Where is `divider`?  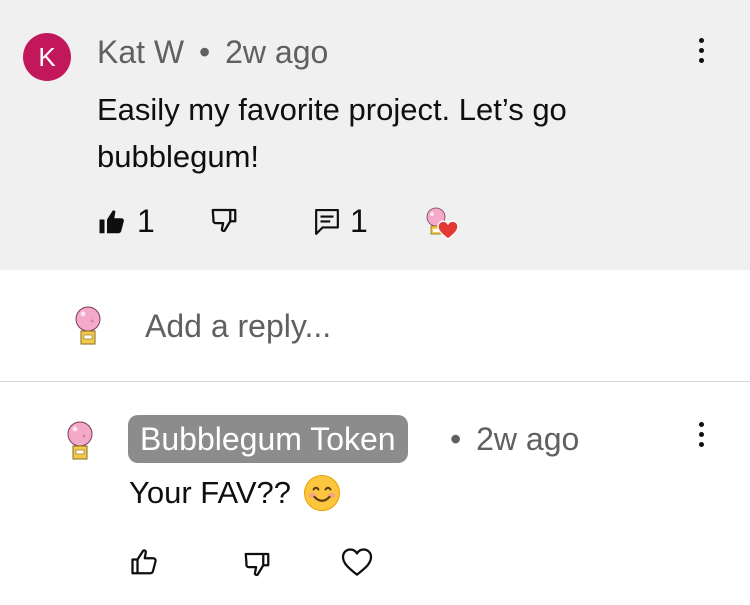
divider is located at coordinates (375, 381).